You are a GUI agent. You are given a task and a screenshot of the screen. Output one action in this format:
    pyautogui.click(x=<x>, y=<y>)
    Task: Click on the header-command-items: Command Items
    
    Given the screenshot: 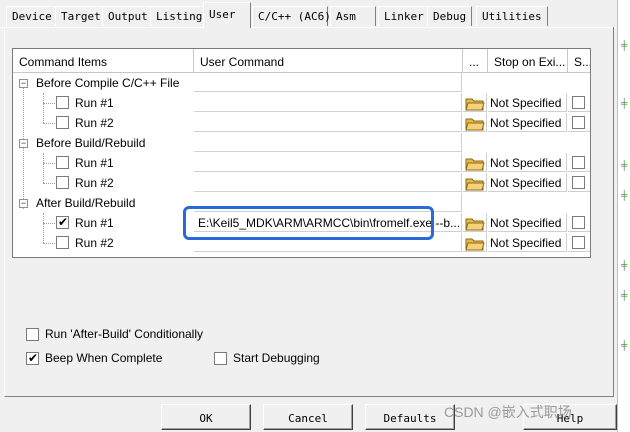 What is the action you would take?
    pyautogui.click(x=103, y=61)
    